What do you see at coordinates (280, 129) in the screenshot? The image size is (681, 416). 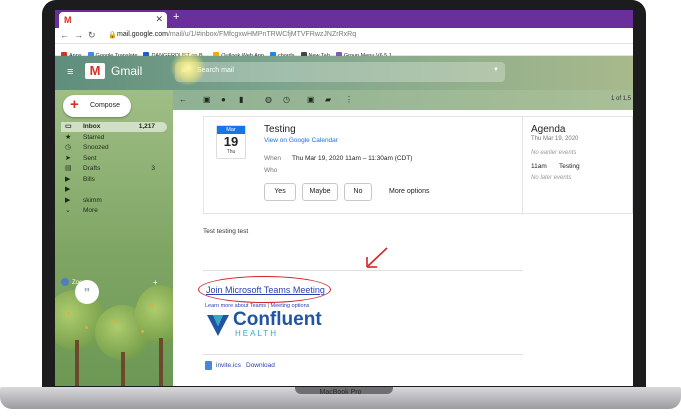 I see `event-title: Testing` at bounding box center [280, 129].